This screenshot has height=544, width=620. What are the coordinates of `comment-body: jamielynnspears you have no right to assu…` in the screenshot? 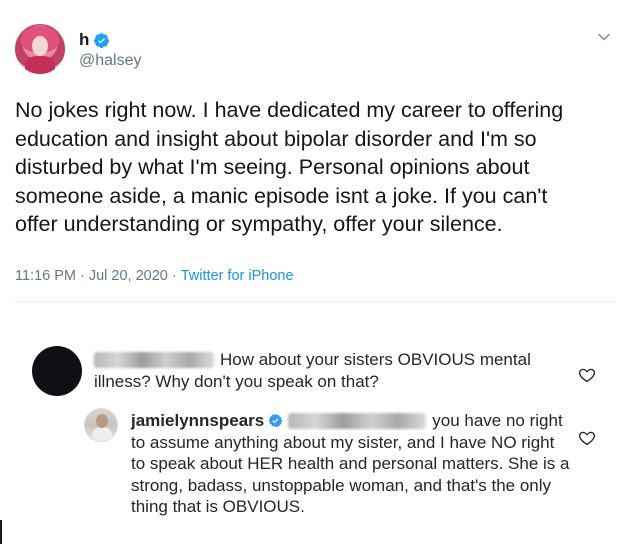 It's located at (351, 464).